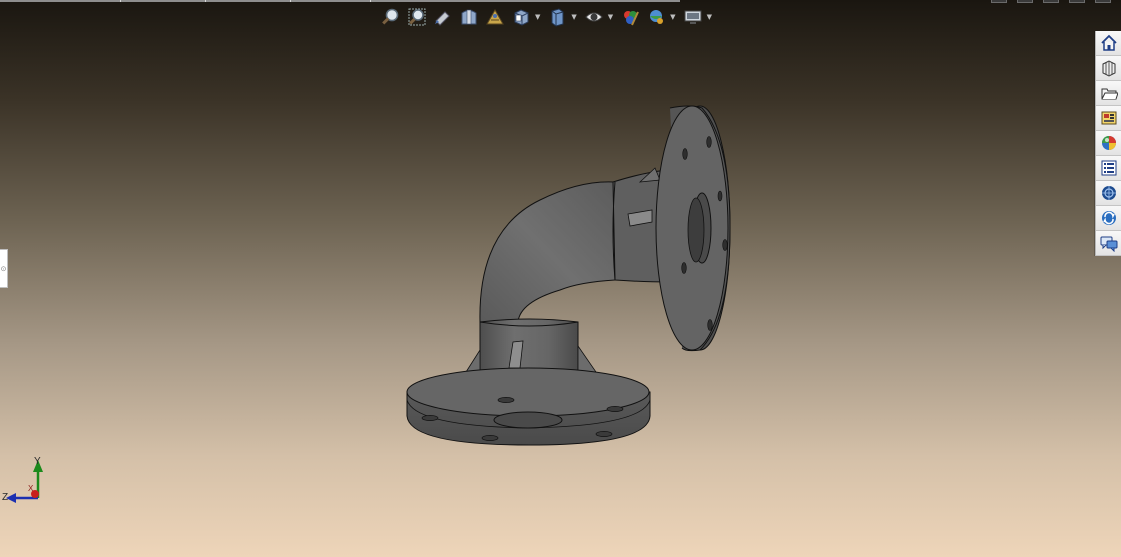 The width and height of the screenshot is (1121, 557). I want to click on triad-y-label: Y, so click(37, 461).